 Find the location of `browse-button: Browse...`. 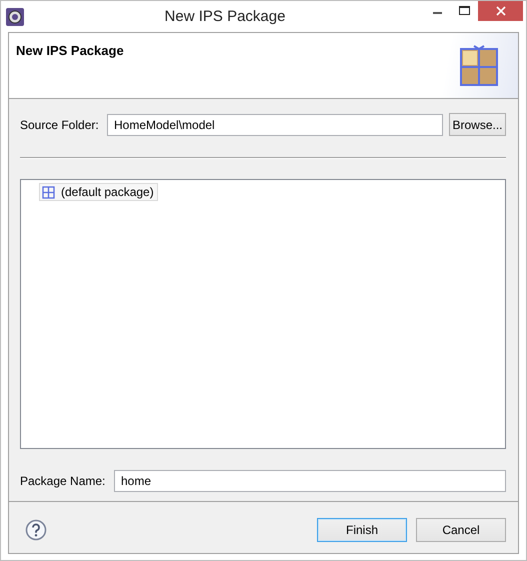

browse-button: Browse... is located at coordinates (477, 124).